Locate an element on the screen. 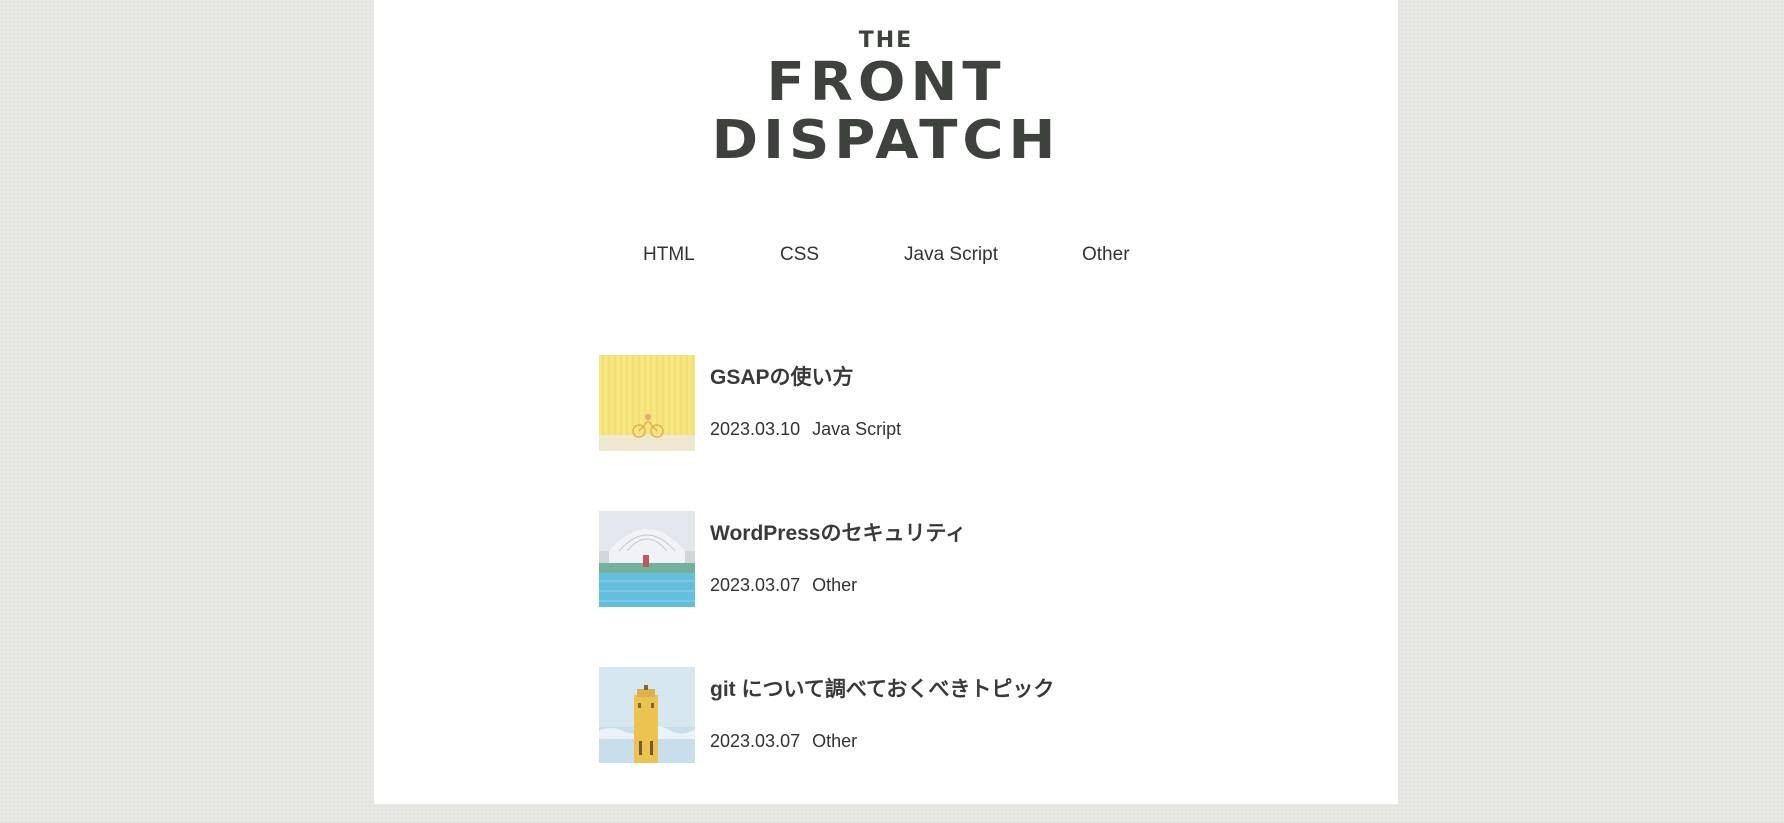 The image size is (1784, 823). nav-item-other: Other is located at coordinates (1106, 255).